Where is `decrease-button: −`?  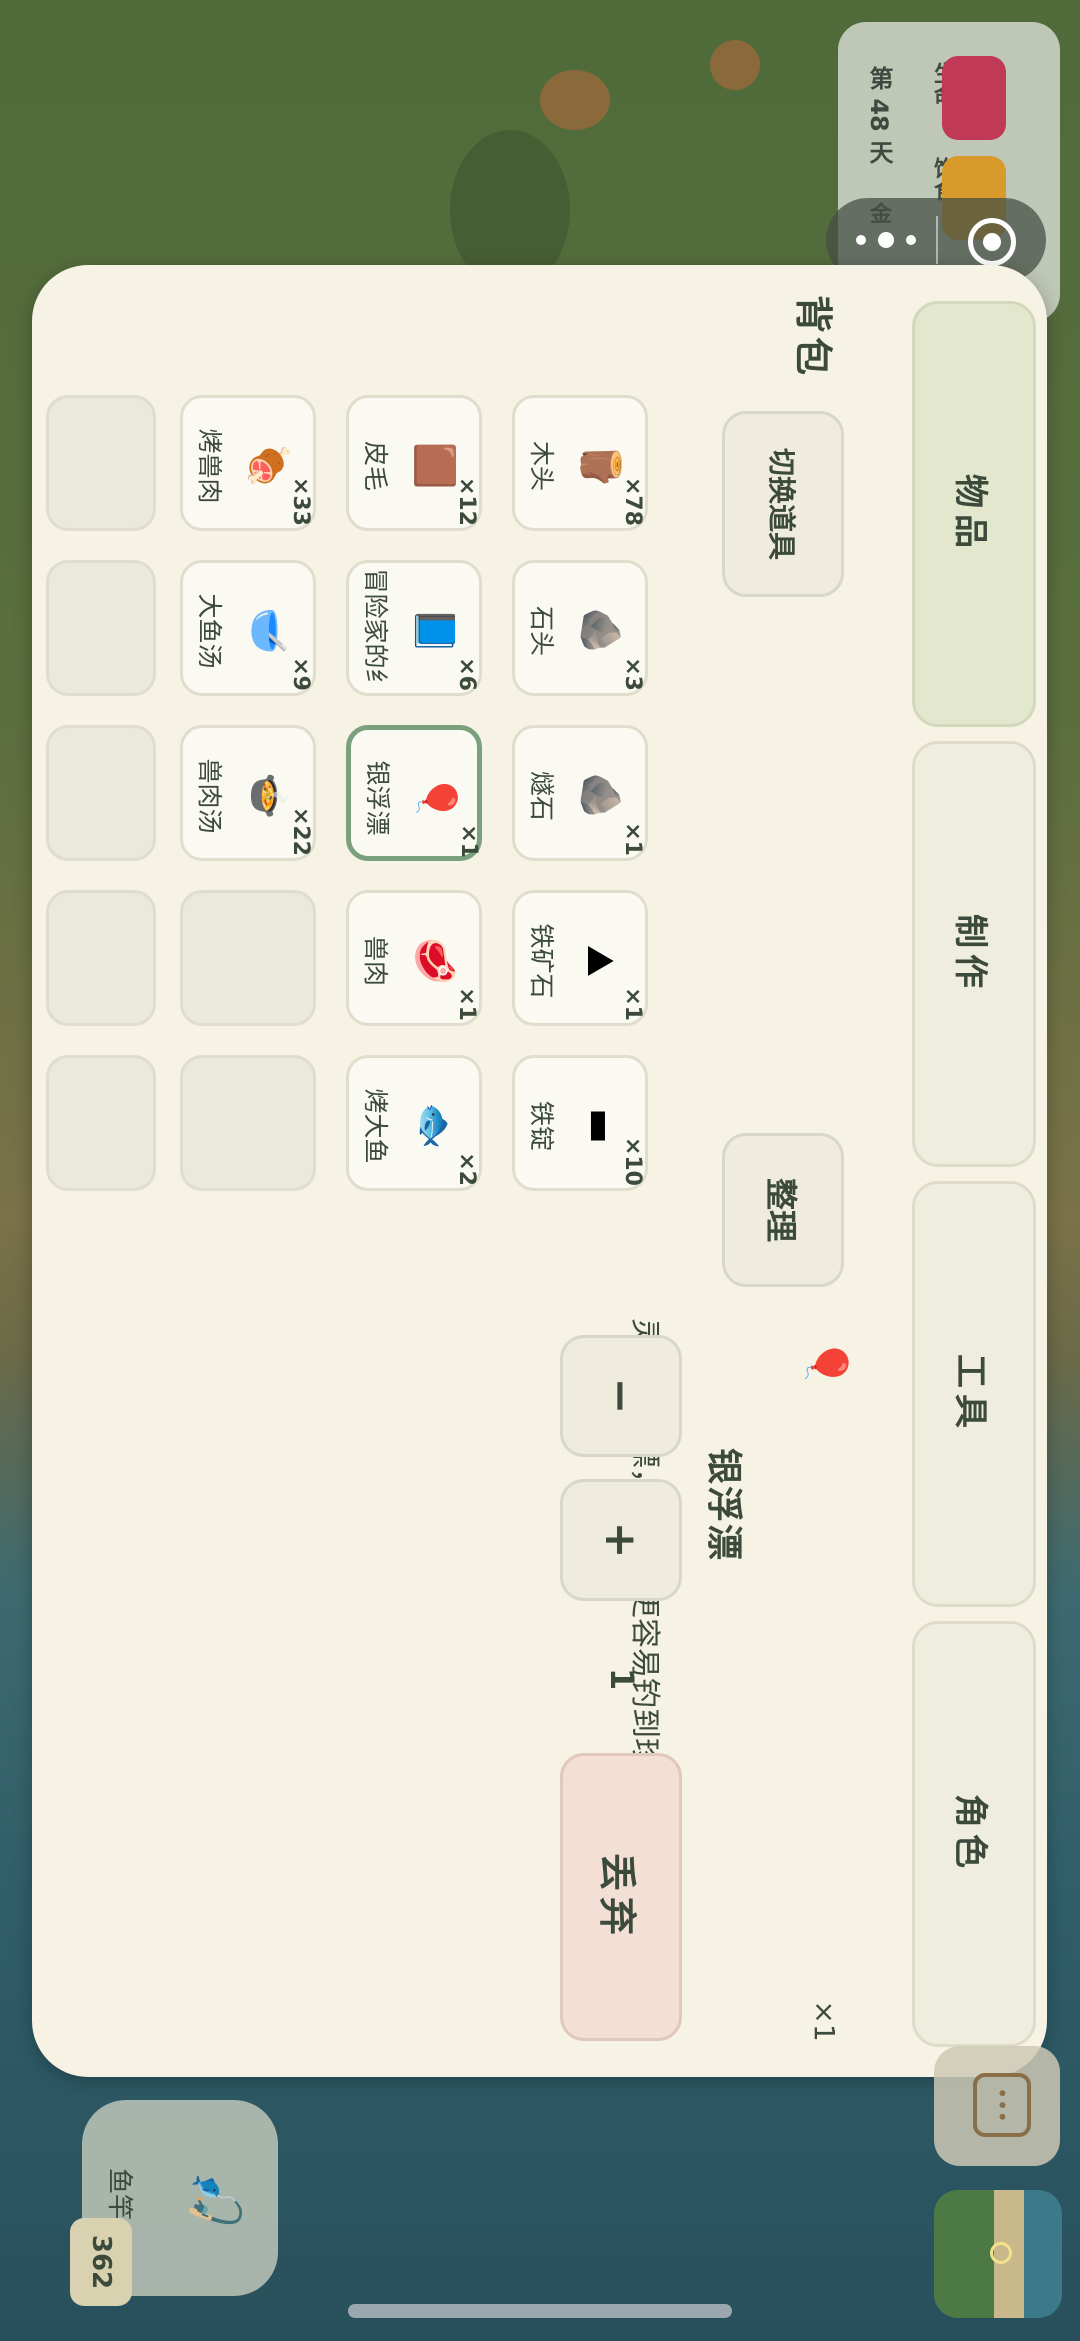
decrease-button: − is located at coordinates (621, 1396).